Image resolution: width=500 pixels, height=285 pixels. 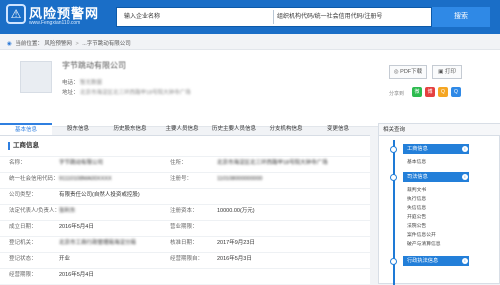 What do you see at coordinates (55, 23) in the screenshot?
I see `logo-url: www.Fengxian110.com` at bounding box center [55, 23].